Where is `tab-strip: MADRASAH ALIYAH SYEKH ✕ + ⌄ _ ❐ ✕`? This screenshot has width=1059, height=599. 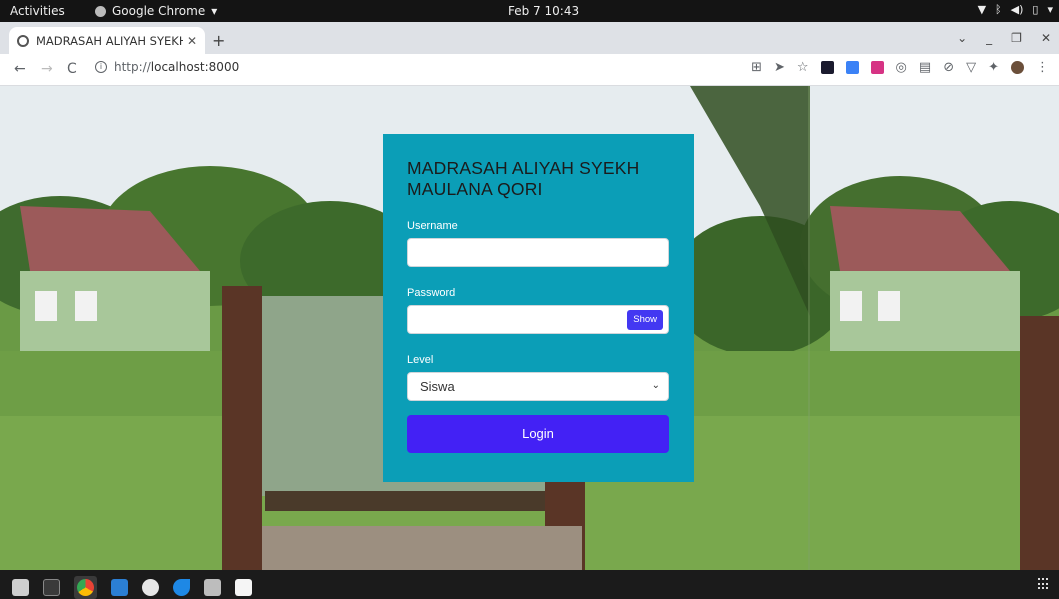 tab-strip: MADRASAH ALIYAH SYEKH ✕ + ⌄ _ ❐ ✕ is located at coordinates (529, 38).